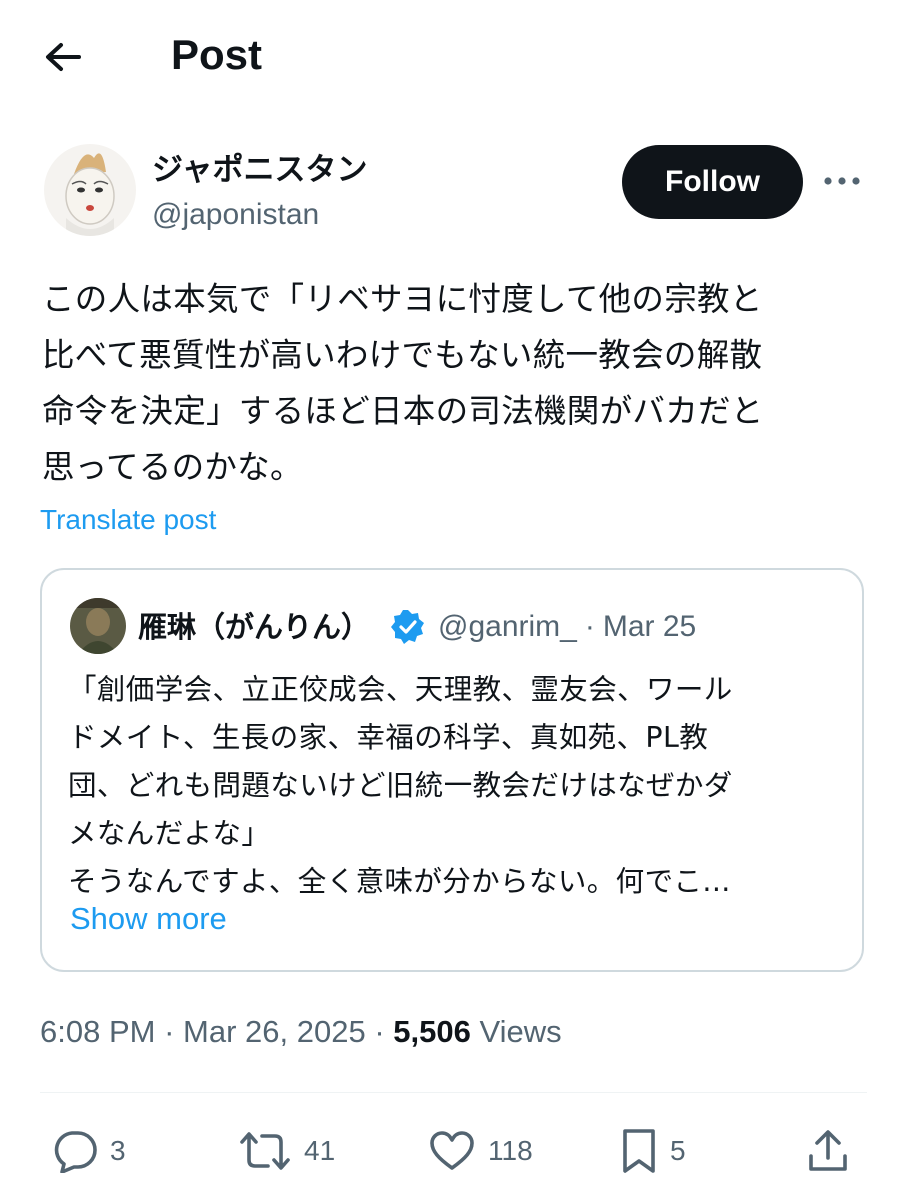 This screenshot has width=907, height=1200. I want to click on divider, so click(453, 1092).